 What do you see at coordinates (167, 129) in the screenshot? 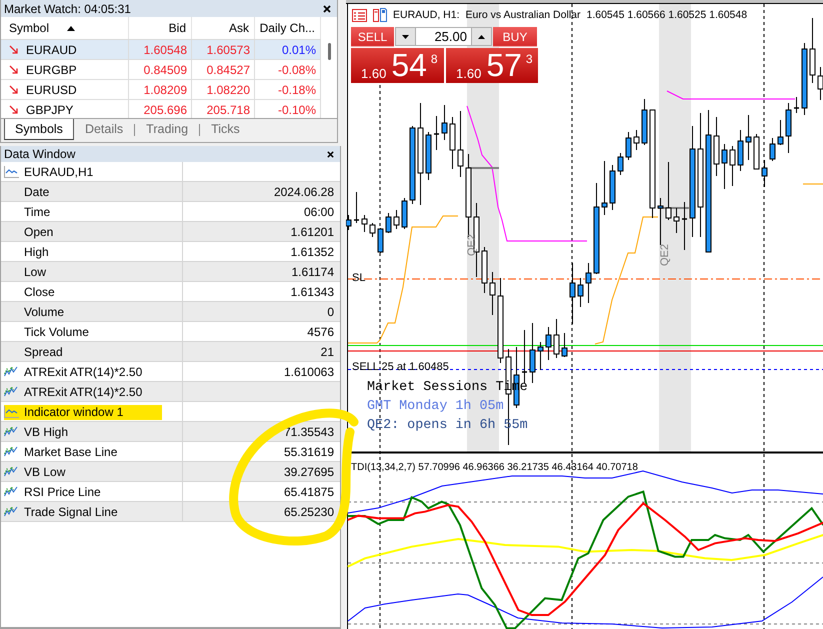
I see `tab: Trading` at bounding box center [167, 129].